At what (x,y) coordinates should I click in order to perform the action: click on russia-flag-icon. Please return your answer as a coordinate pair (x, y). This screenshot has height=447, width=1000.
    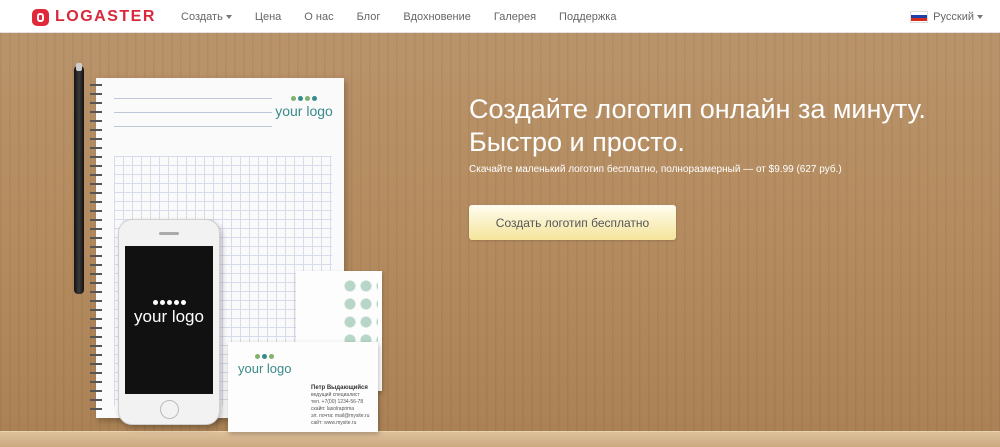
    Looking at the image, I should click on (919, 16).